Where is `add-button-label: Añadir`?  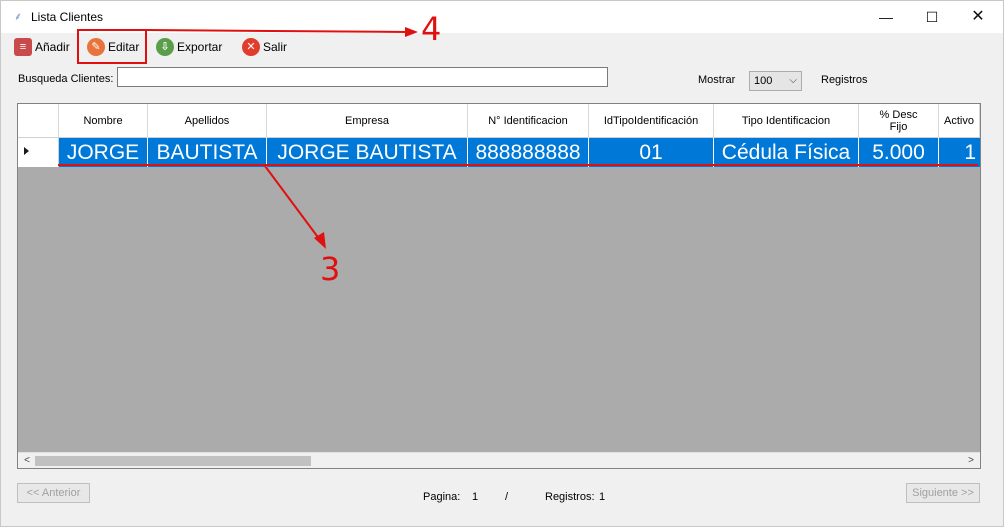
add-button-label: Añadir is located at coordinates (52, 47).